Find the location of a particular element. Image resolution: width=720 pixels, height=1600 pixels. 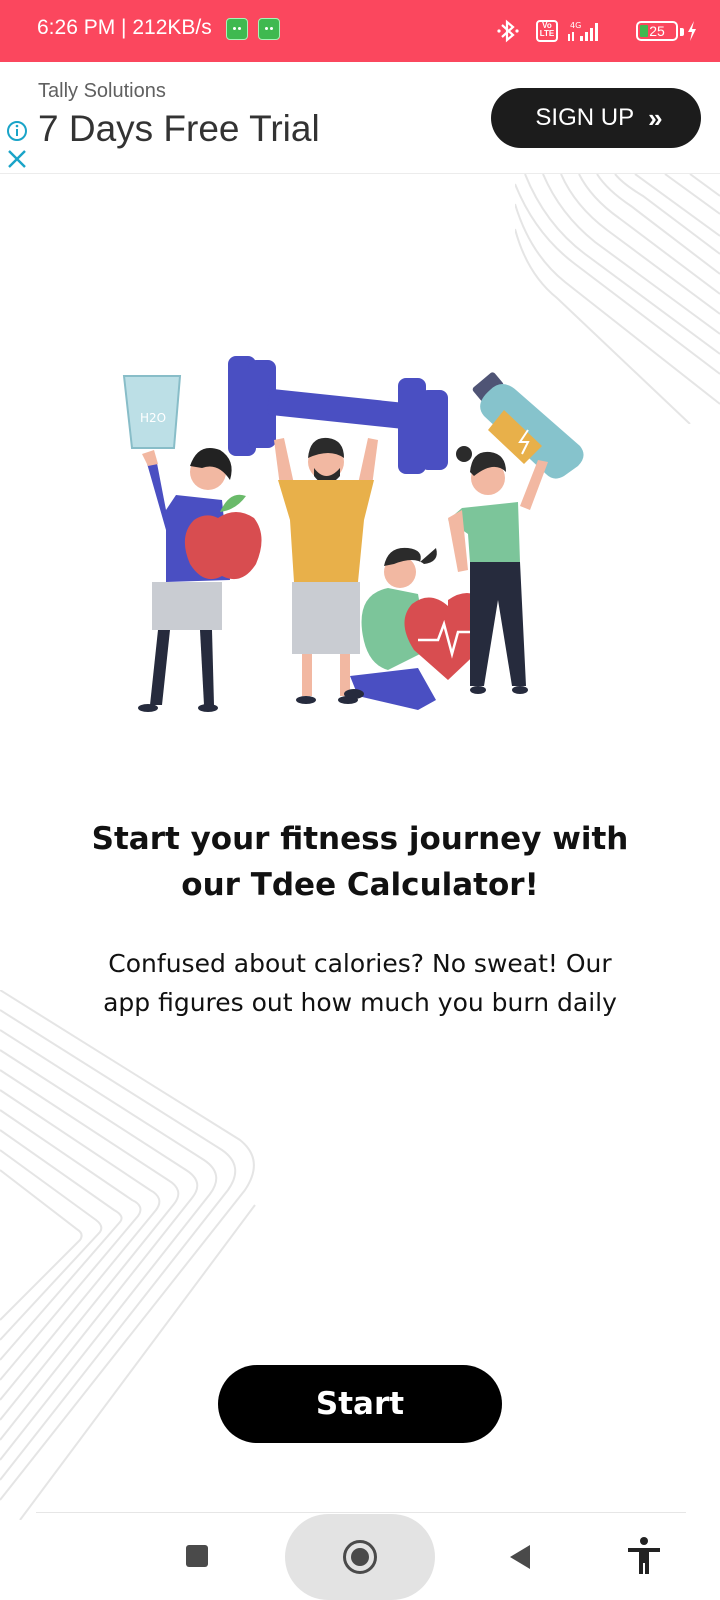

info-icon is located at coordinates (17, 131).